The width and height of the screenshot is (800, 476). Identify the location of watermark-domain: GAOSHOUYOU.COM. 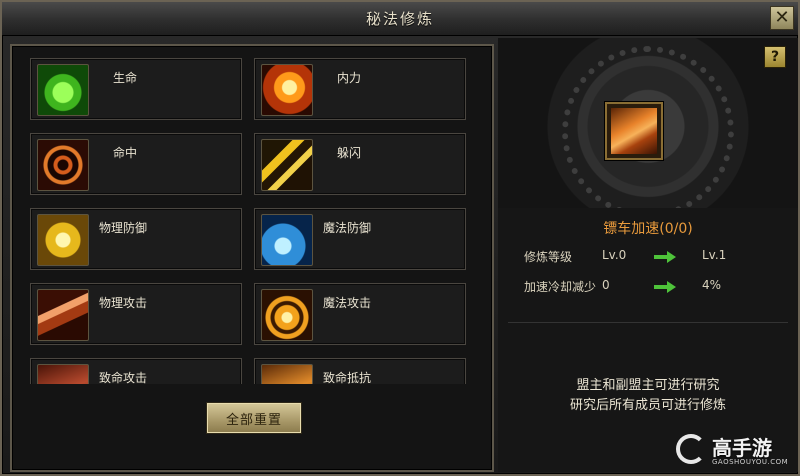
(750, 462).